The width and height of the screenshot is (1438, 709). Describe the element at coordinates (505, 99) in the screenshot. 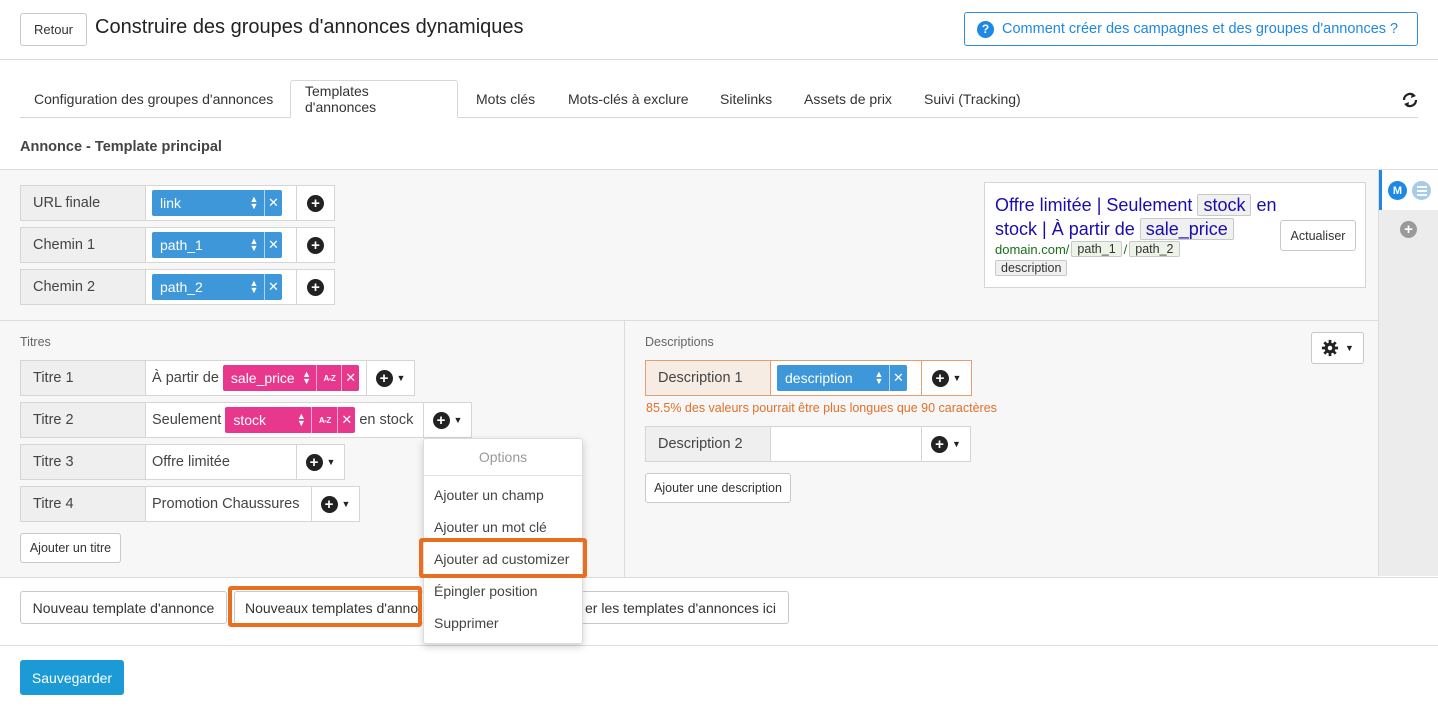

I see `tab-keywords: Mots clés` at that location.